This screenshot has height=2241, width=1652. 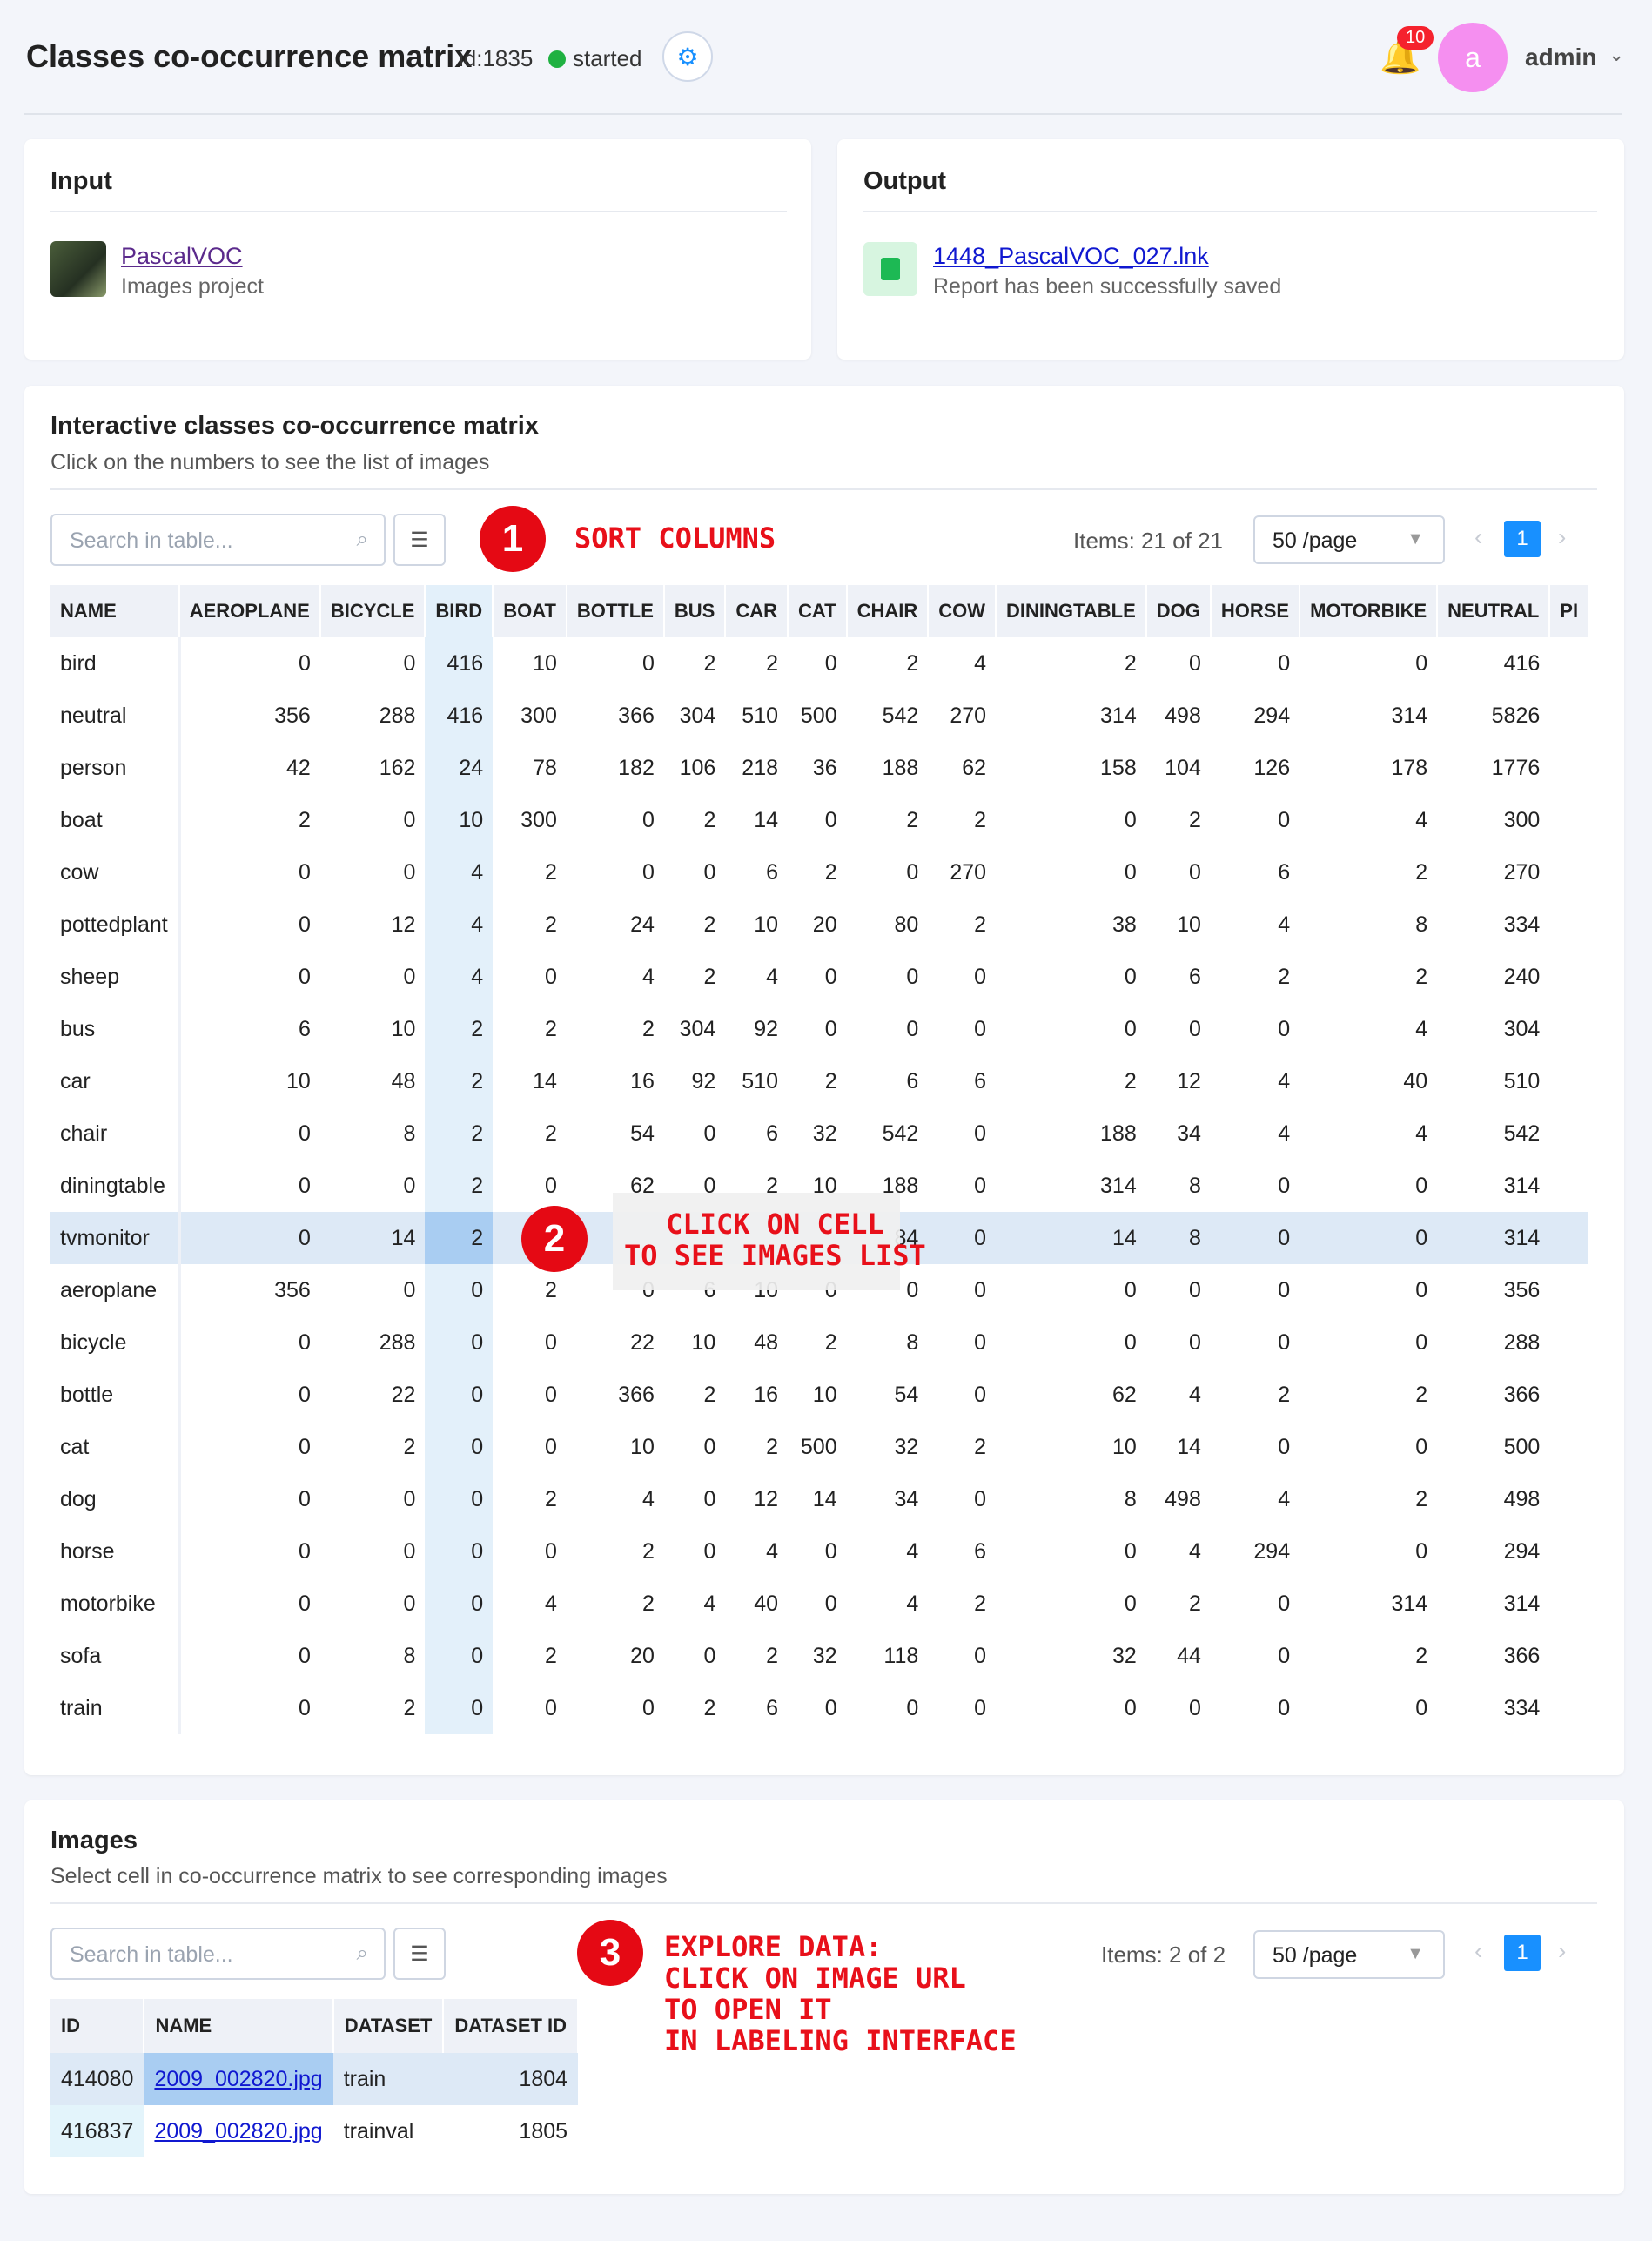 I want to click on column-header-aeroplane: AEROPLANE, so click(x=250, y=611).